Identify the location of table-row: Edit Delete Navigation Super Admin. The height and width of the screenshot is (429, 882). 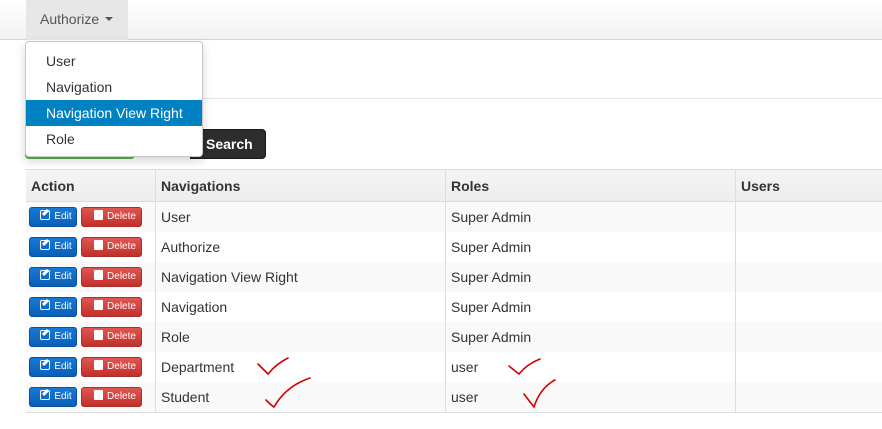
(454, 307).